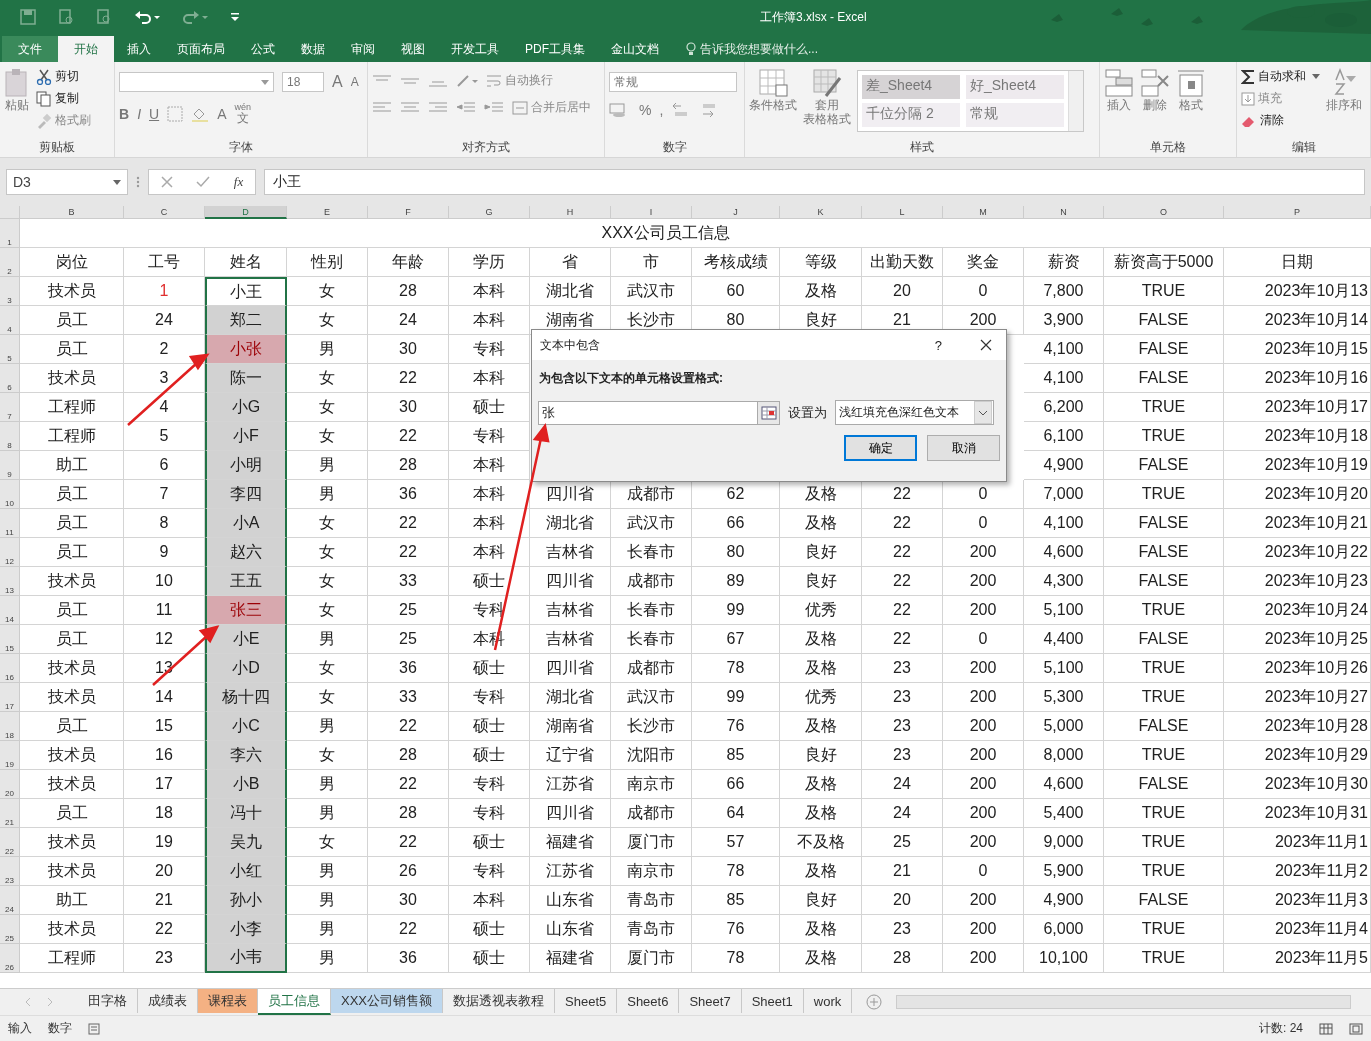 The width and height of the screenshot is (1371, 1041). Describe the element at coordinates (201, 49) in the screenshot. I see `ribbon-tab: 页面布局` at that location.